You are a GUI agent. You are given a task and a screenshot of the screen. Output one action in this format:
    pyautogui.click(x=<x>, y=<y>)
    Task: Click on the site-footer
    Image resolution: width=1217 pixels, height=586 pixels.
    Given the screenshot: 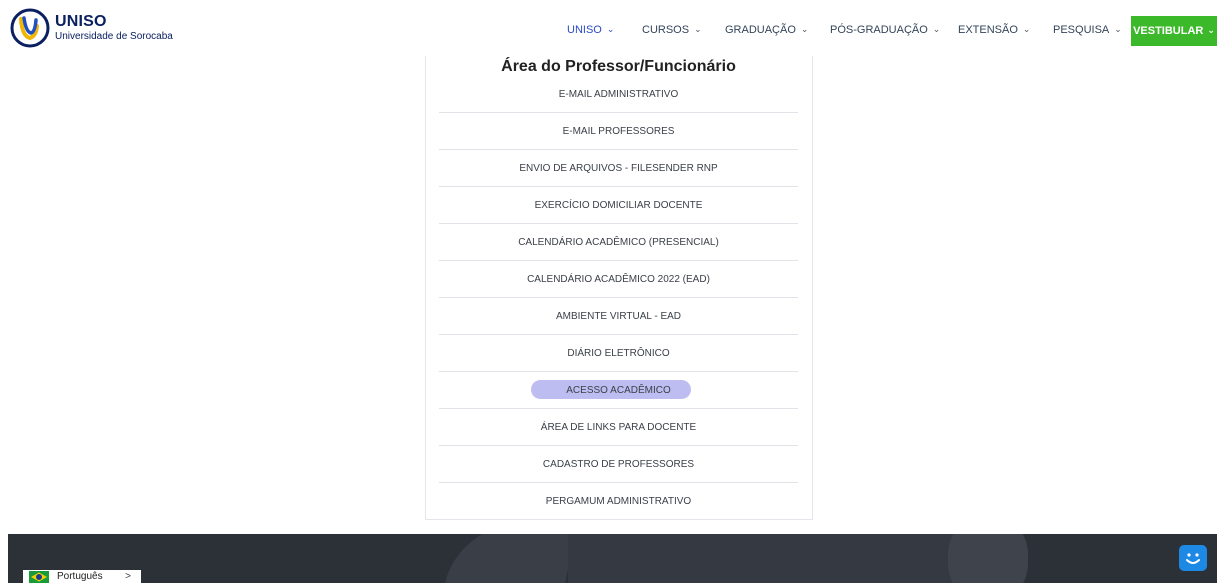 What is the action you would take?
    pyautogui.click(x=612, y=558)
    